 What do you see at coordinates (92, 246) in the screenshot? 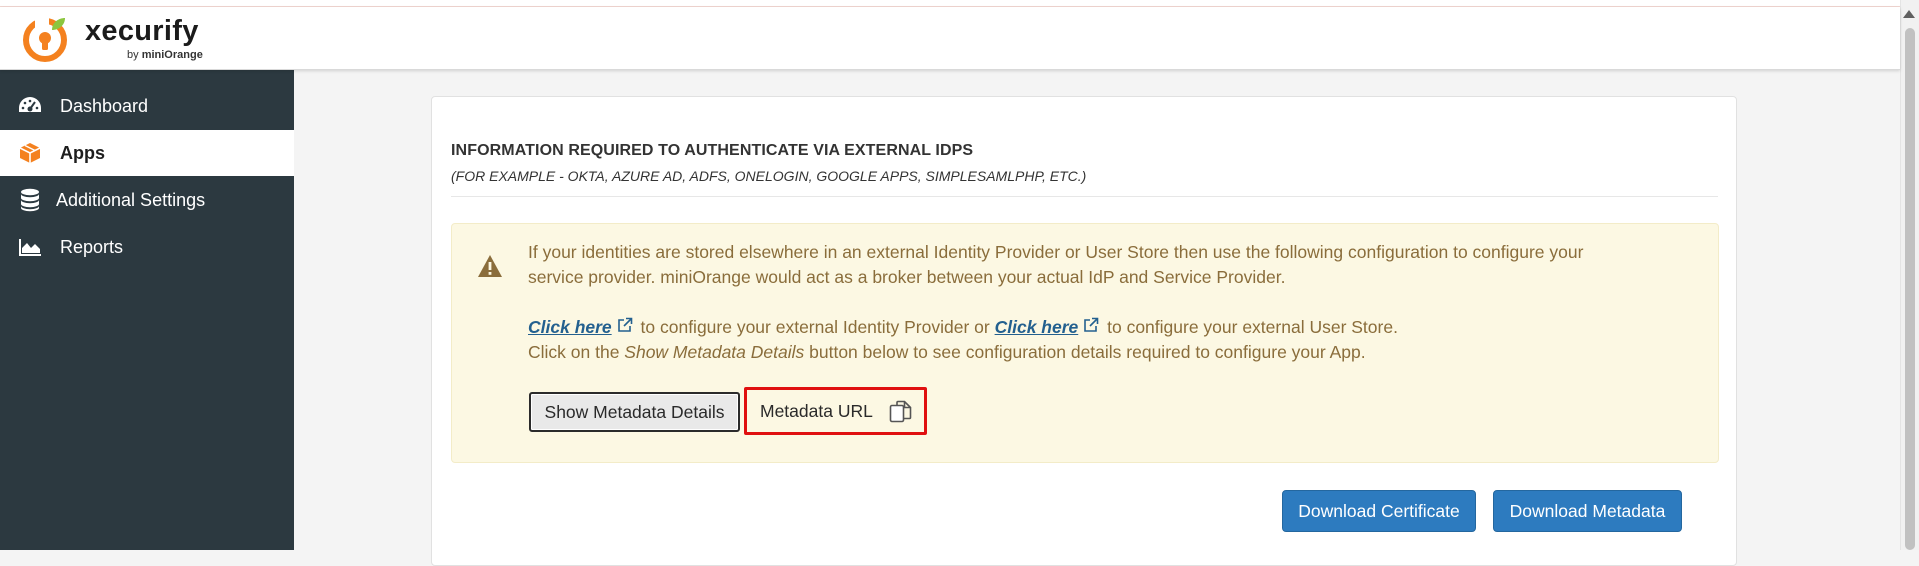
I see `sidebar-item-label: Reports` at bounding box center [92, 246].